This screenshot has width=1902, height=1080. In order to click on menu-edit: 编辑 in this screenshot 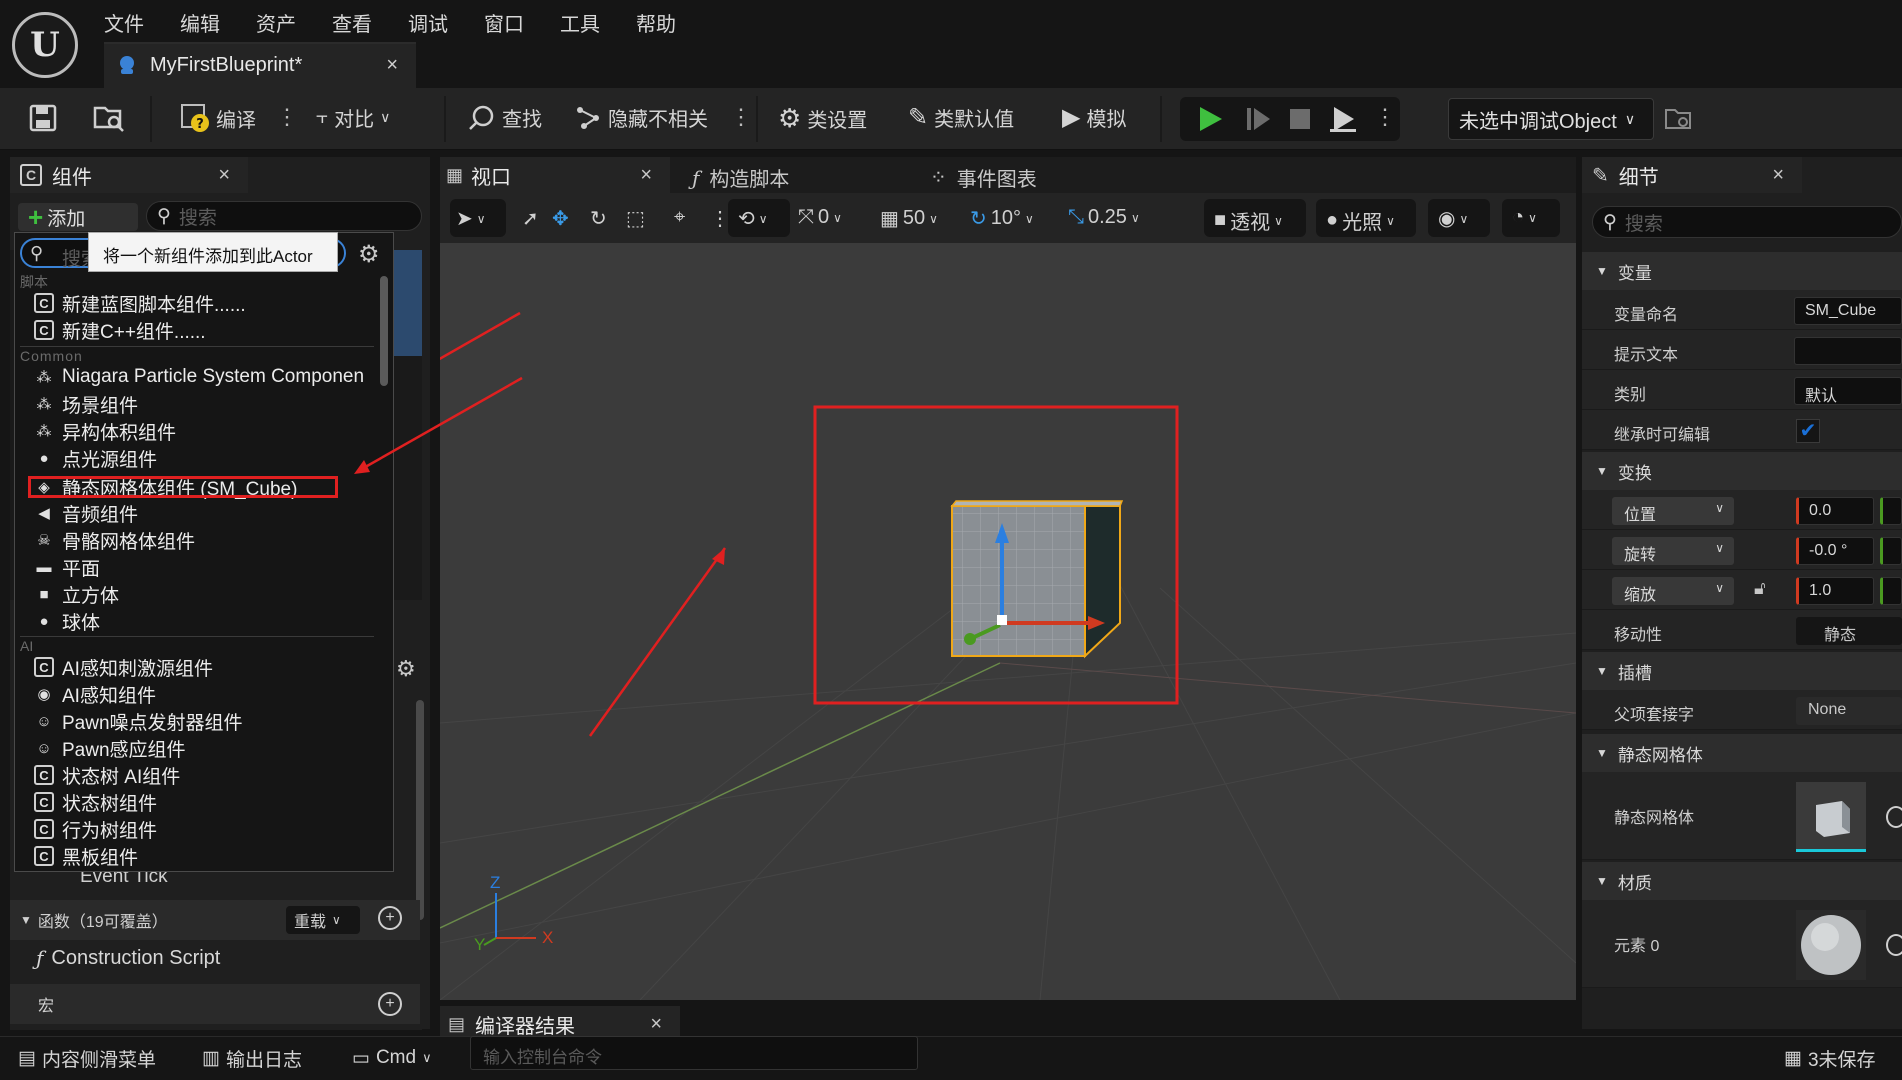, I will do `click(200, 22)`.